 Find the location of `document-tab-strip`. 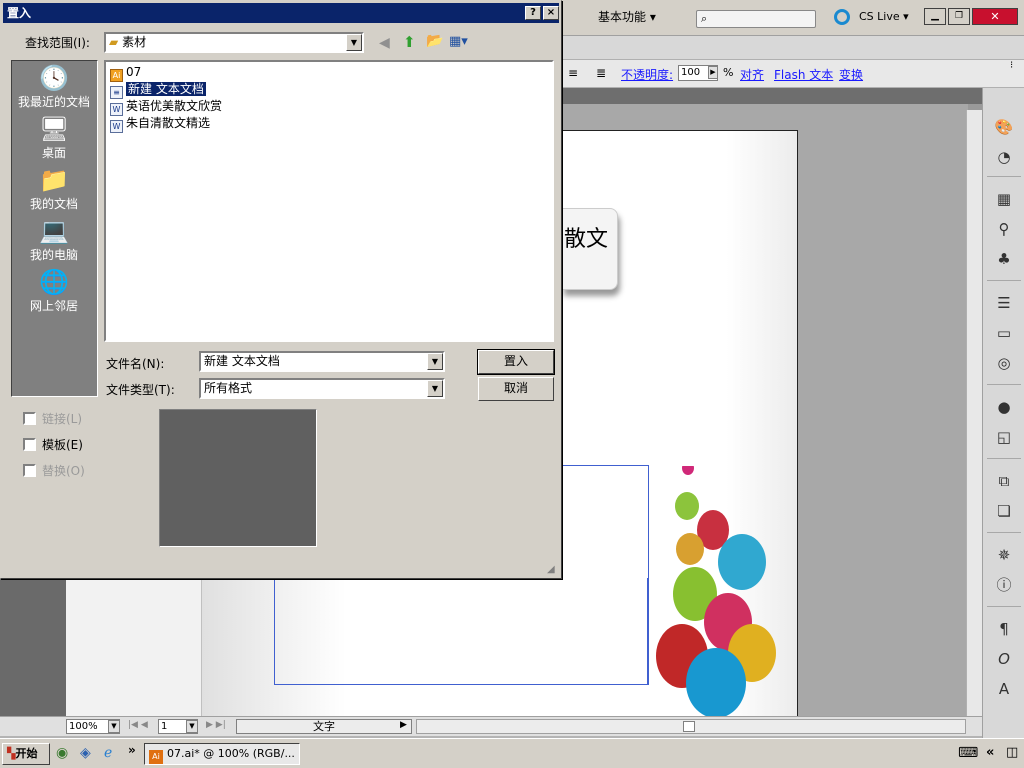

document-tab-strip is located at coordinates (772, 96).